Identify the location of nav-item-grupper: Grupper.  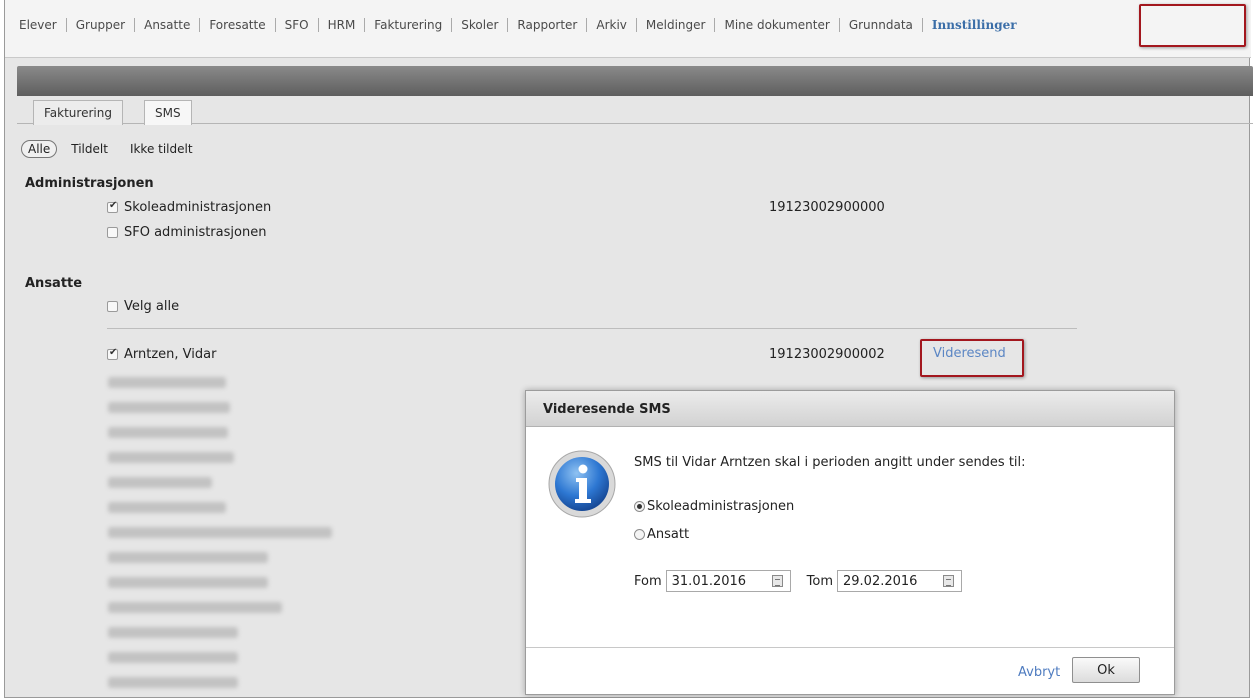
(110, 25).